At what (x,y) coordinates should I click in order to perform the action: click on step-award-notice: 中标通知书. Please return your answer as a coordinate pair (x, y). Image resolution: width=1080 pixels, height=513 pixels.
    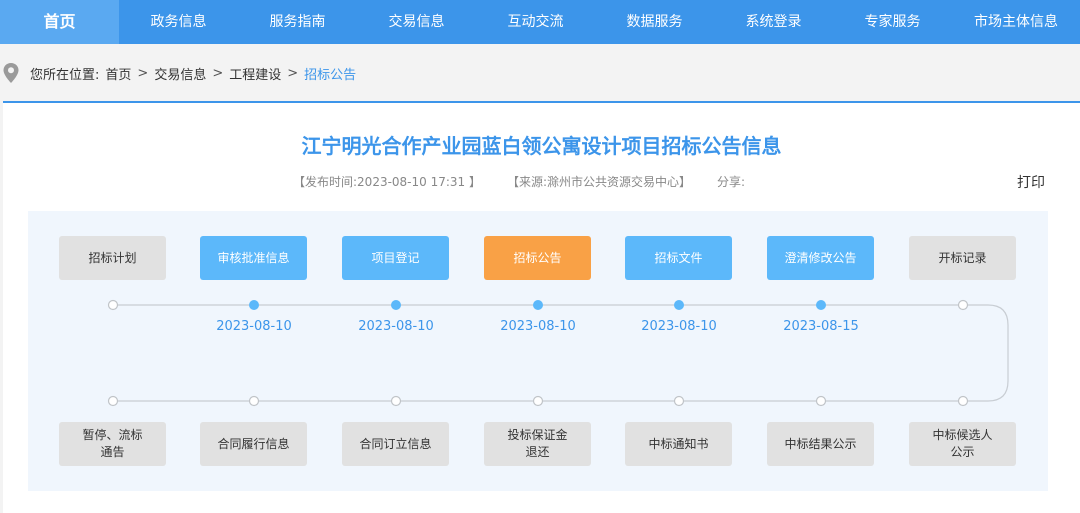
    Looking at the image, I should click on (678, 444).